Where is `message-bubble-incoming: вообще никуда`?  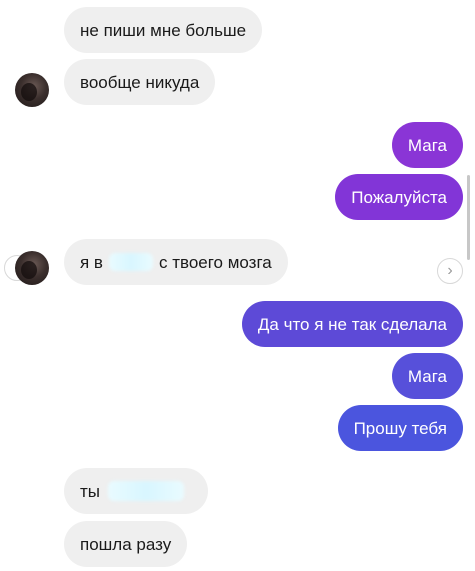 message-bubble-incoming: вообще никуда is located at coordinates (140, 82).